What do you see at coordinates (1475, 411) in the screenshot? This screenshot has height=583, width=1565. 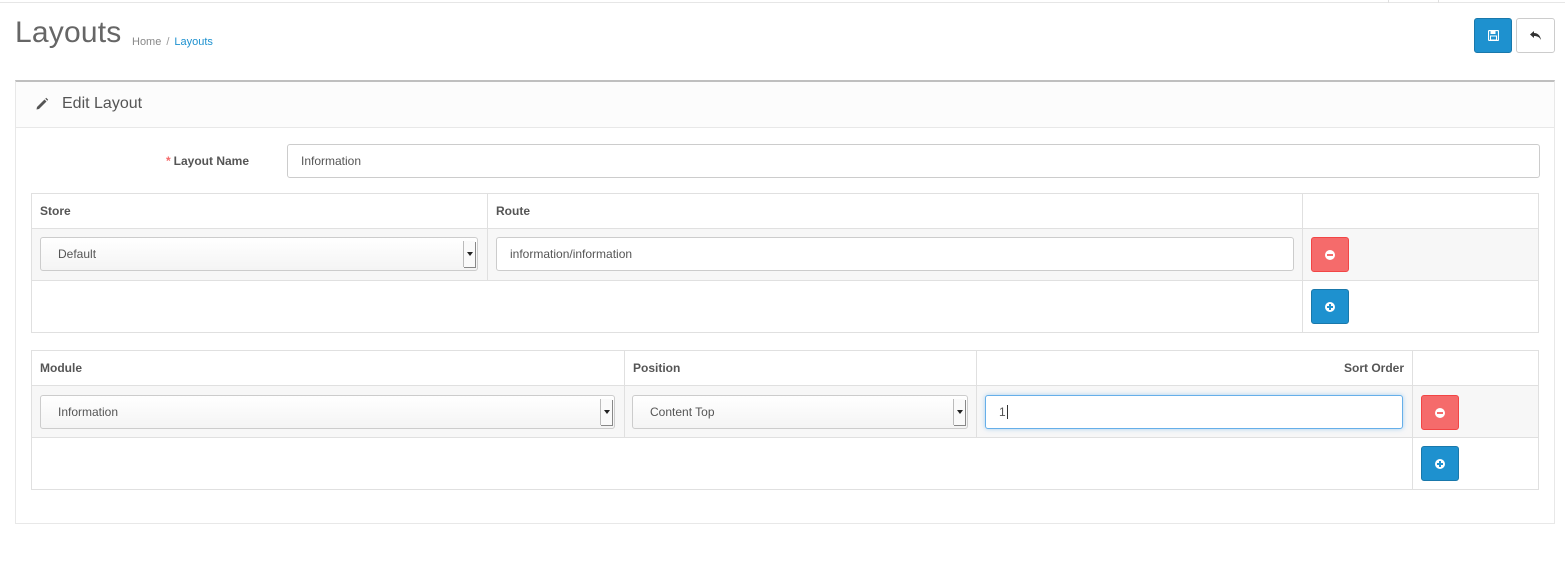 I see `module-actions-cell` at bounding box center [1475, 411].